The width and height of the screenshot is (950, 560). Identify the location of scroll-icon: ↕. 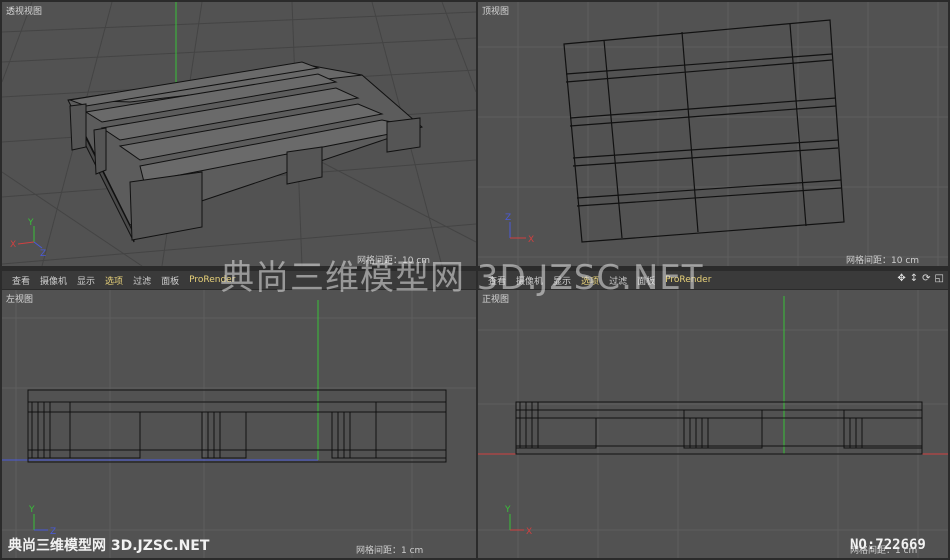
(914, 278).